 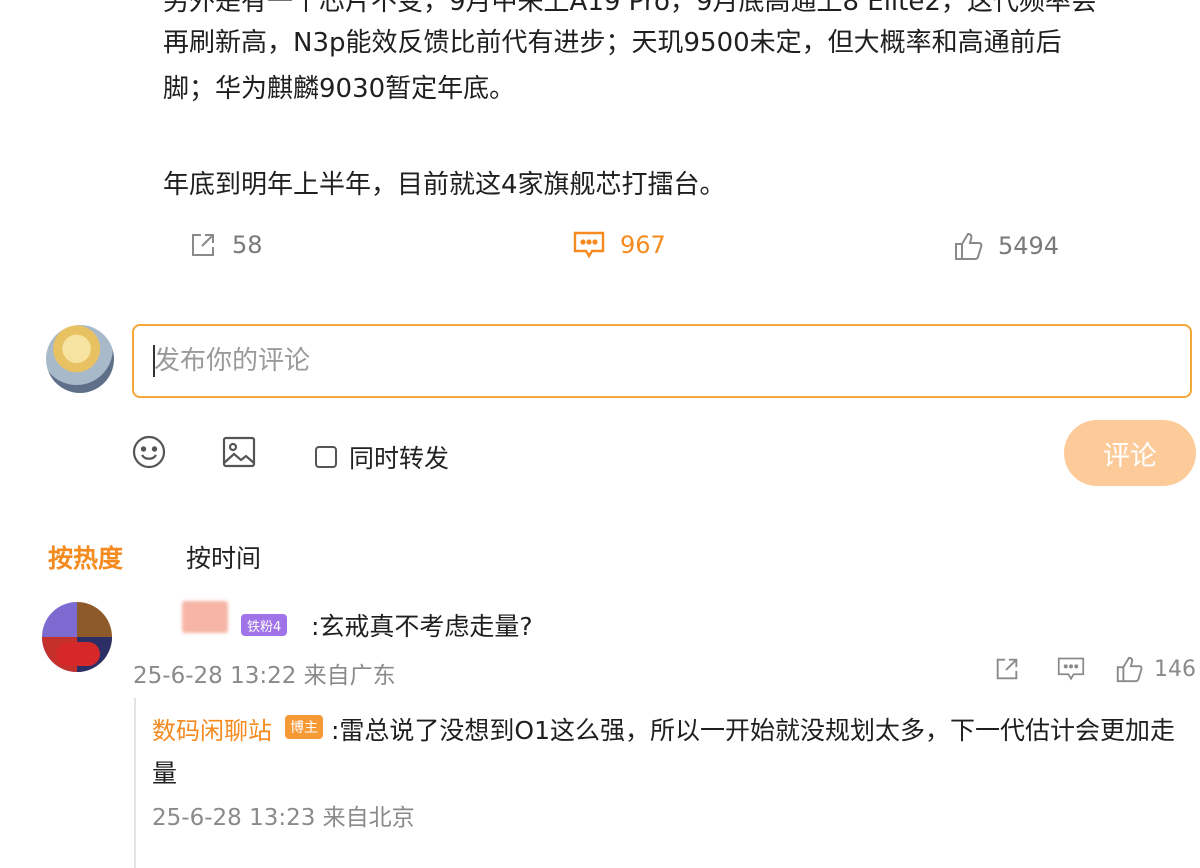 I want to click on comment-meta: 25-6-28 13:22 来自广东, so click(x=264, y=676).